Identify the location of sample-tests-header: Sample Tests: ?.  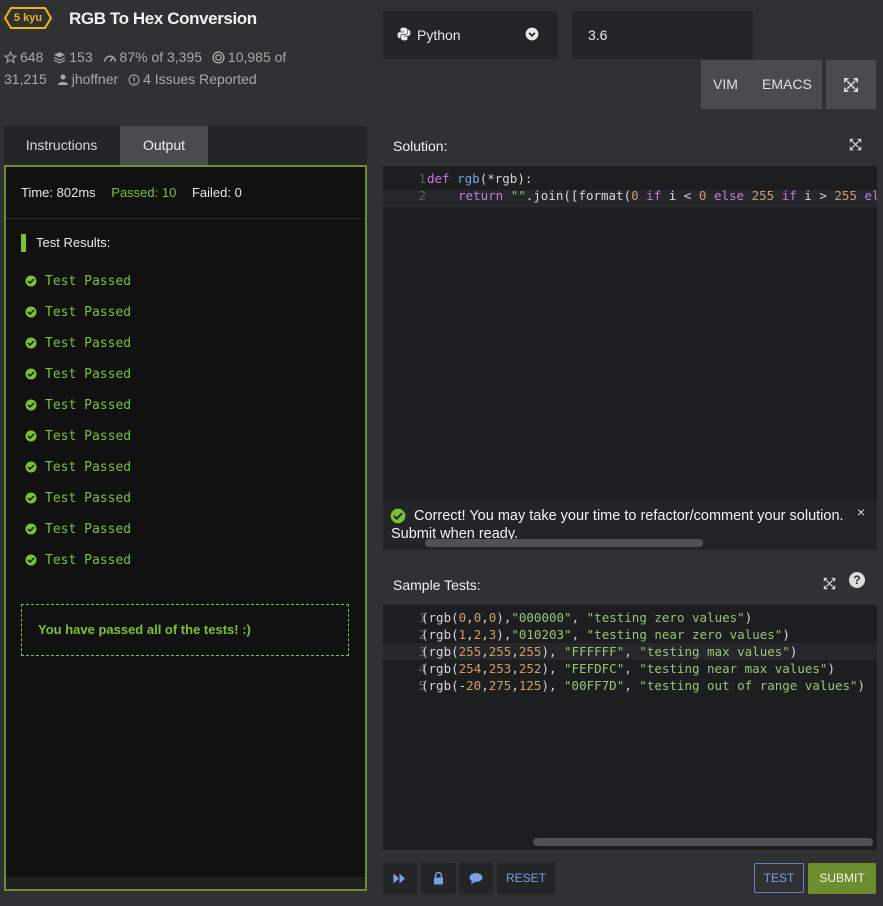
(630, 584).